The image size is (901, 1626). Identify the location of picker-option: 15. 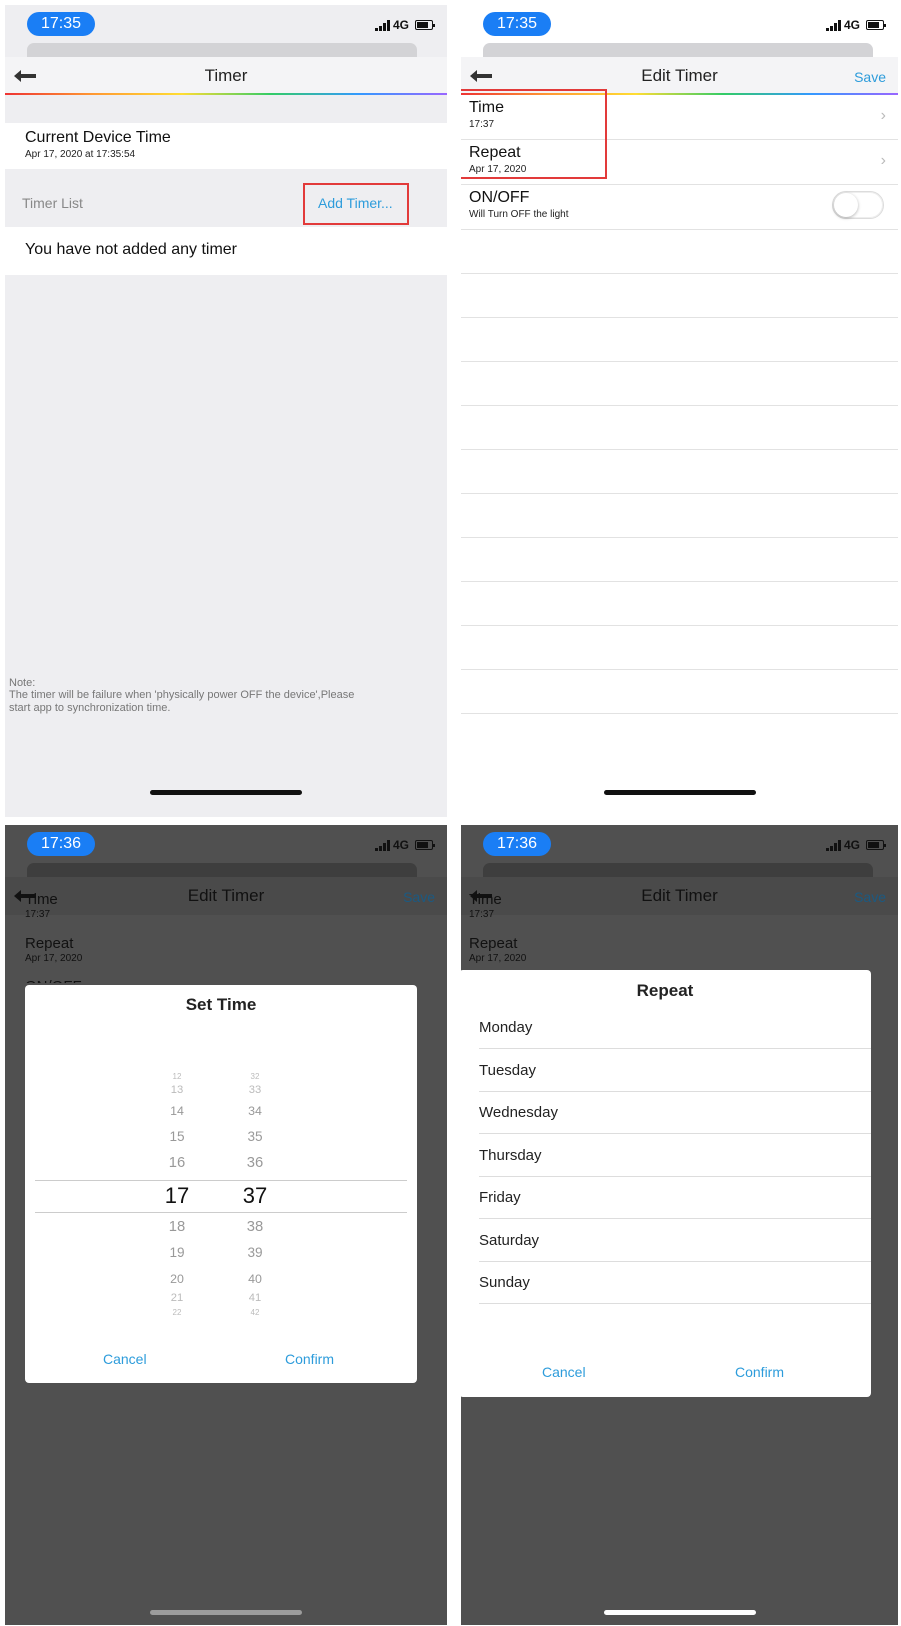
(177, 1136).